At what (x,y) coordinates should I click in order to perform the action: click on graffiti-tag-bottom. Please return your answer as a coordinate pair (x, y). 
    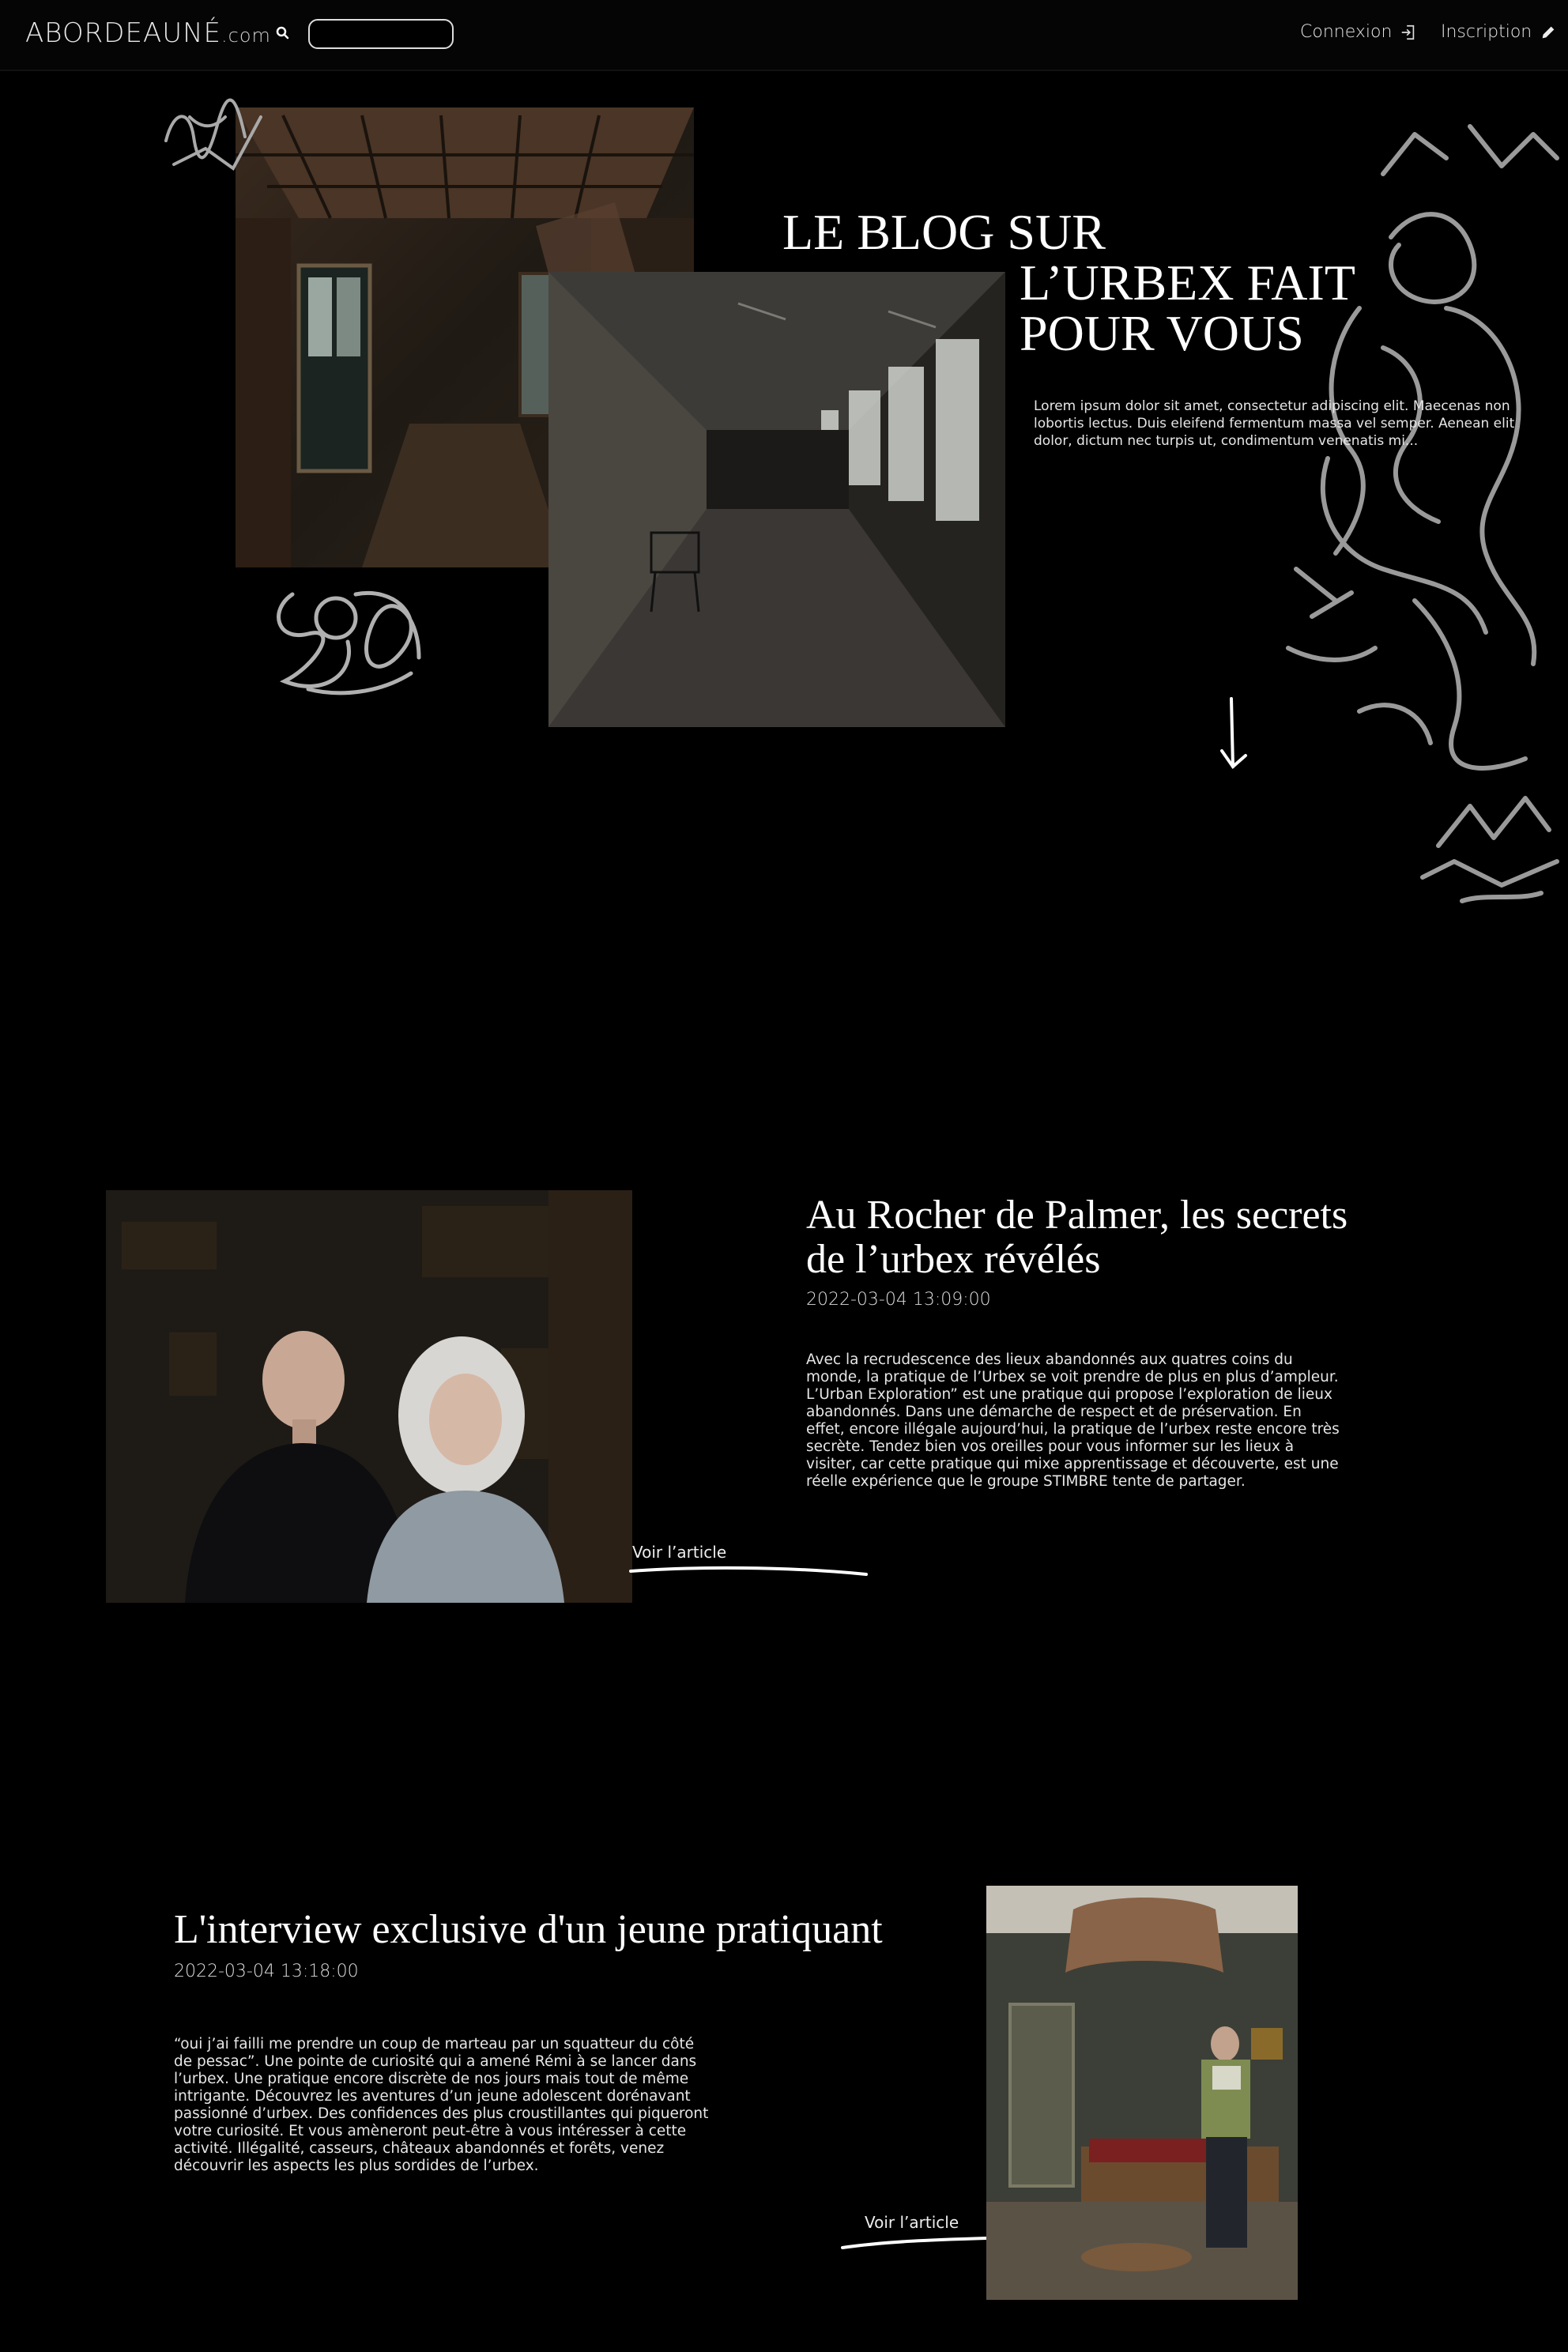
    Looking at the image, I should click on (349, 643).